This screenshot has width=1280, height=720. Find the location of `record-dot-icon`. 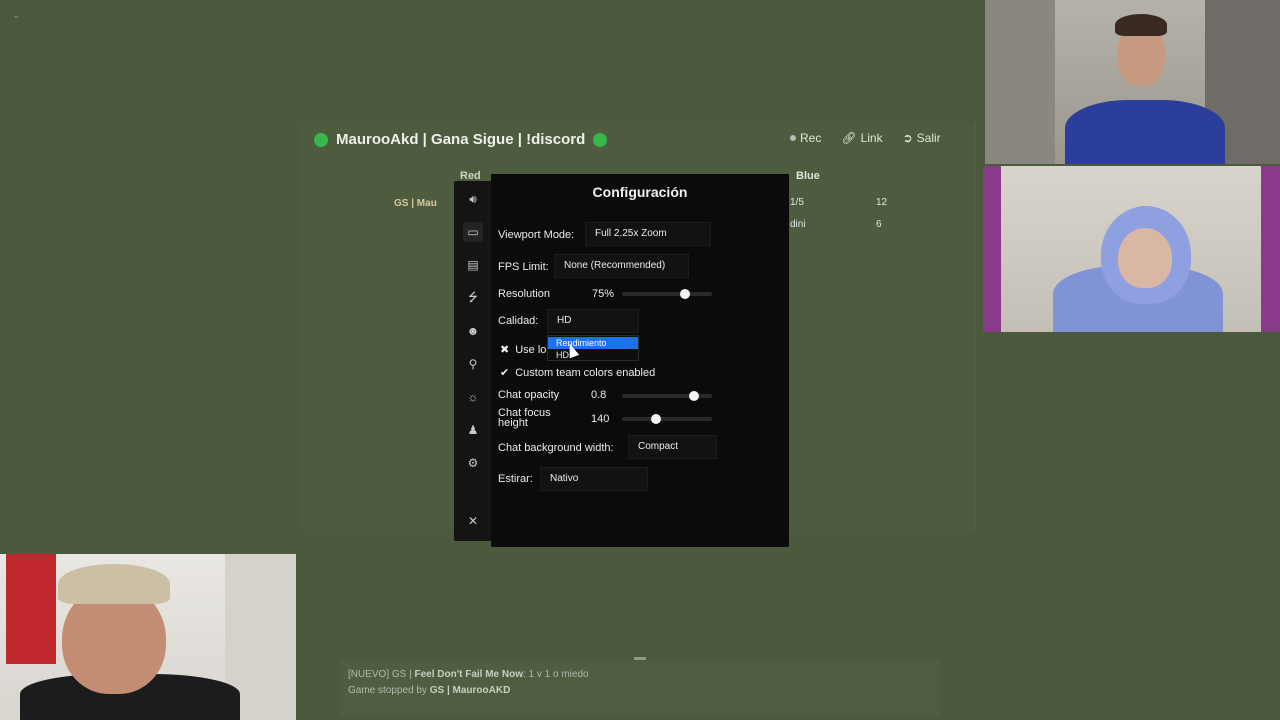

record-dot-icon is located at coordinates (793, 138).